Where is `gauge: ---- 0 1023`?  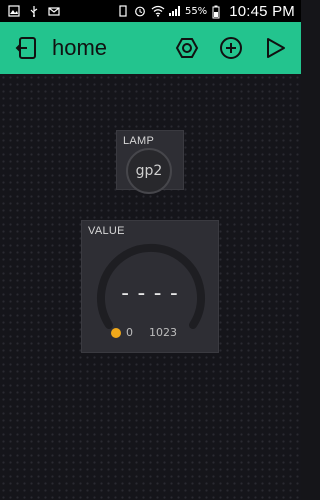
gauge: ---- 0 1023 is located at coordinates (151, 287).